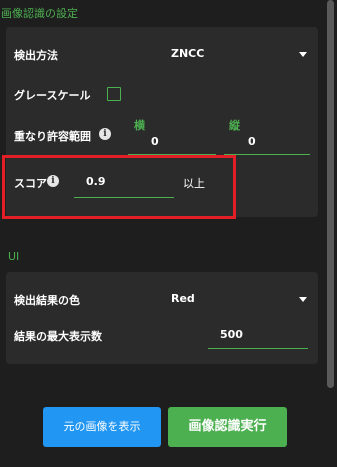  Describe the element at coordinates (52, 136) in the screenshot. I see `overlap-tolerance-label: 重なり許容範囲` at that location.